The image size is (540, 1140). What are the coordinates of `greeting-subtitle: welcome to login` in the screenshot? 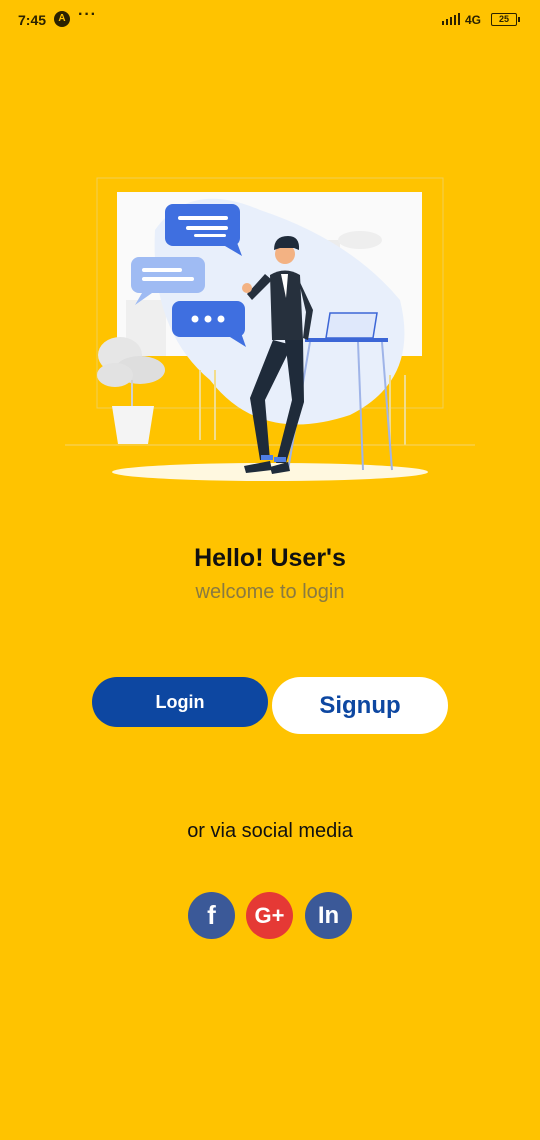 It's located at (270, 592).